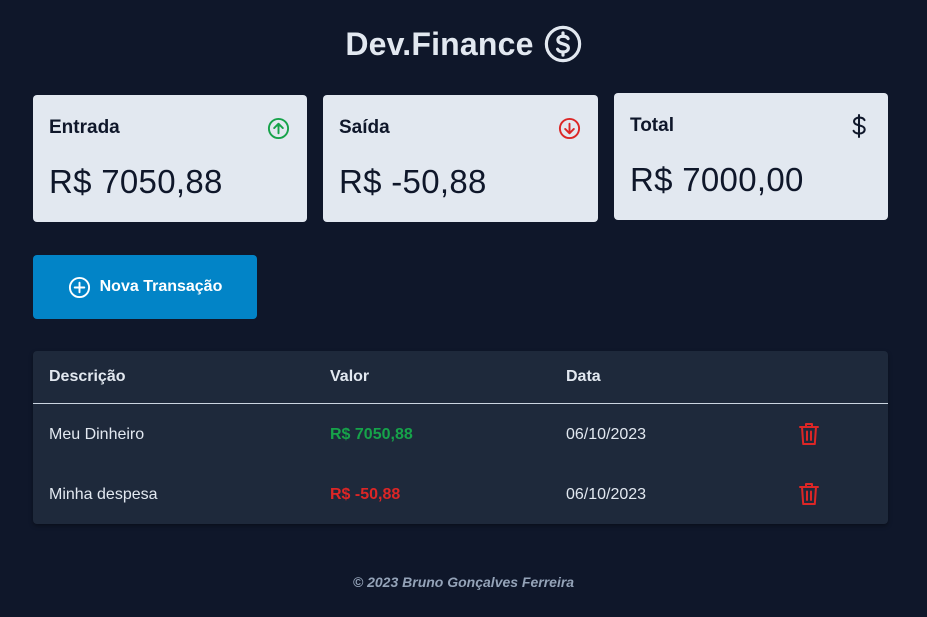 Image resolution: width=927 pixels, height=617 pixels. What do you see at coordinates (413, 181) in the screenshot?
I see `card-expense-value: R$ -50,88` at bounding box center [413, 181].